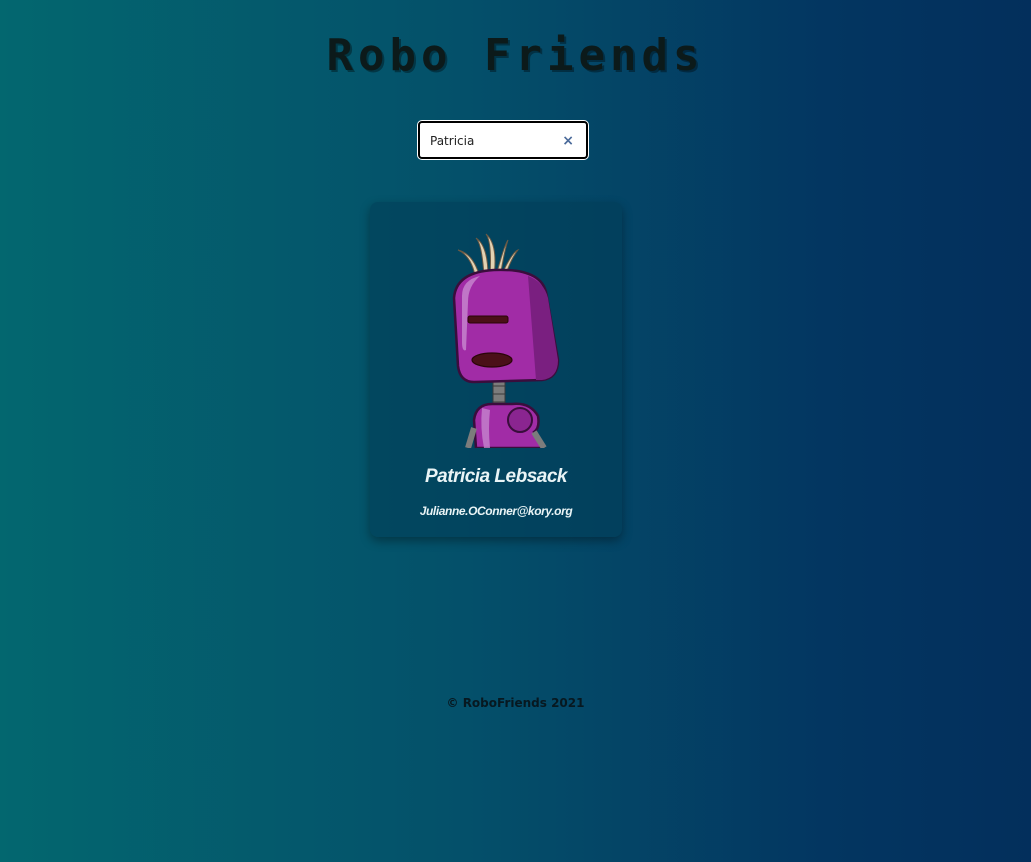 The image size is (1031, 862). What do you see at coordinates (568, 141) in the screenshot?
I see `clear-search-icon: ×` at bounding box center [568, 141].